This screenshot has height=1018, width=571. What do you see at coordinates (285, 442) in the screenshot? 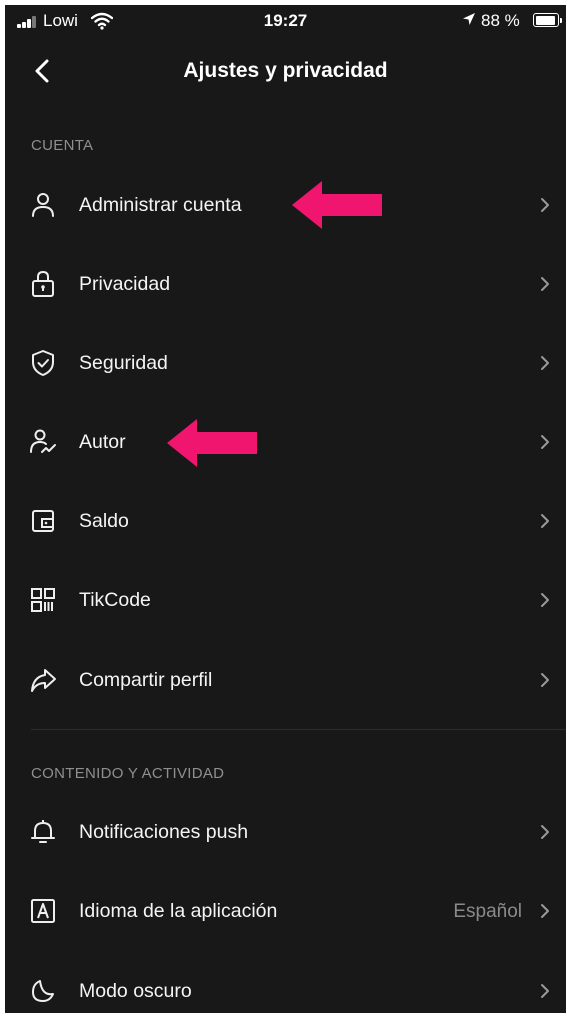
I see `settings-item-autor: Autor` at bounding box center [285, 442].